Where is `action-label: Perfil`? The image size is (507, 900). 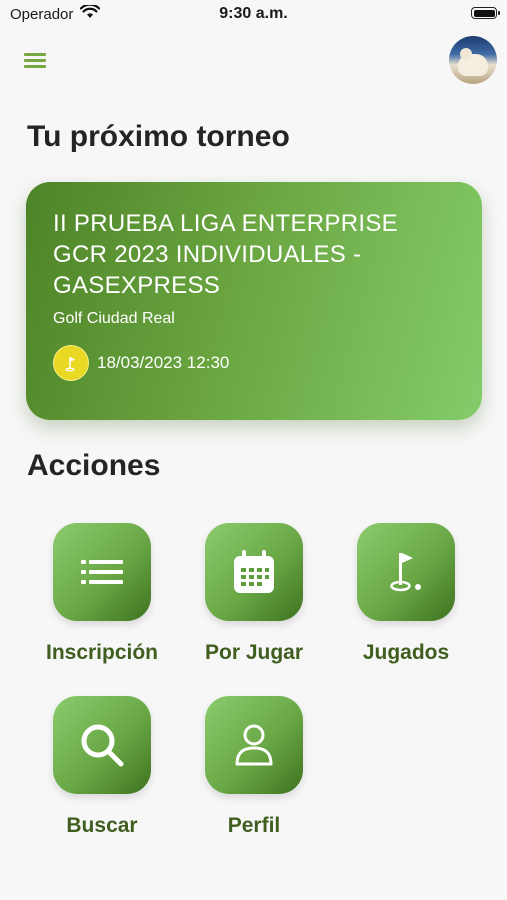 action-label: Perfil is located at coordinates (254, 825).